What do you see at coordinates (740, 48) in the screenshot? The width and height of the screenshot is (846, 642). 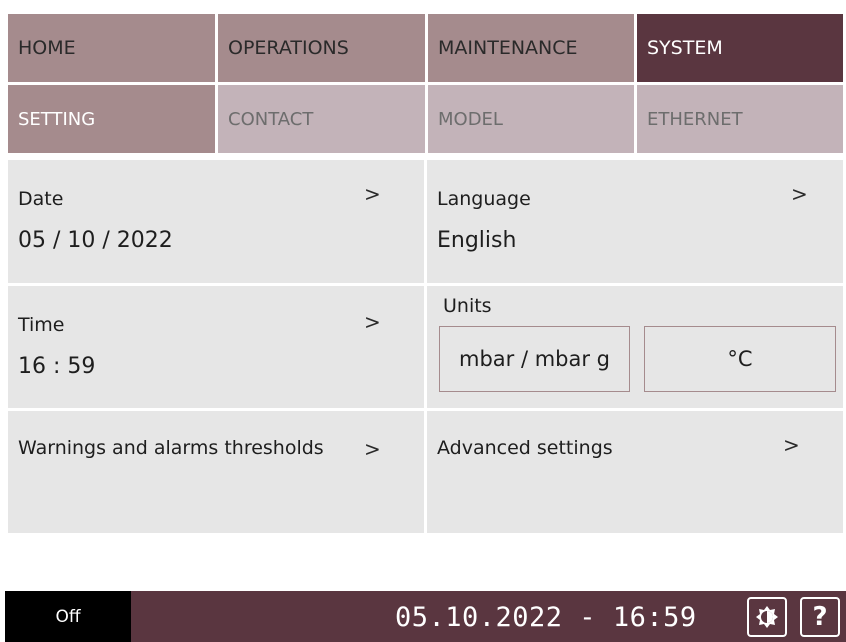 I see `tab-system: SYSTEM` at bounding box center [740, 48].